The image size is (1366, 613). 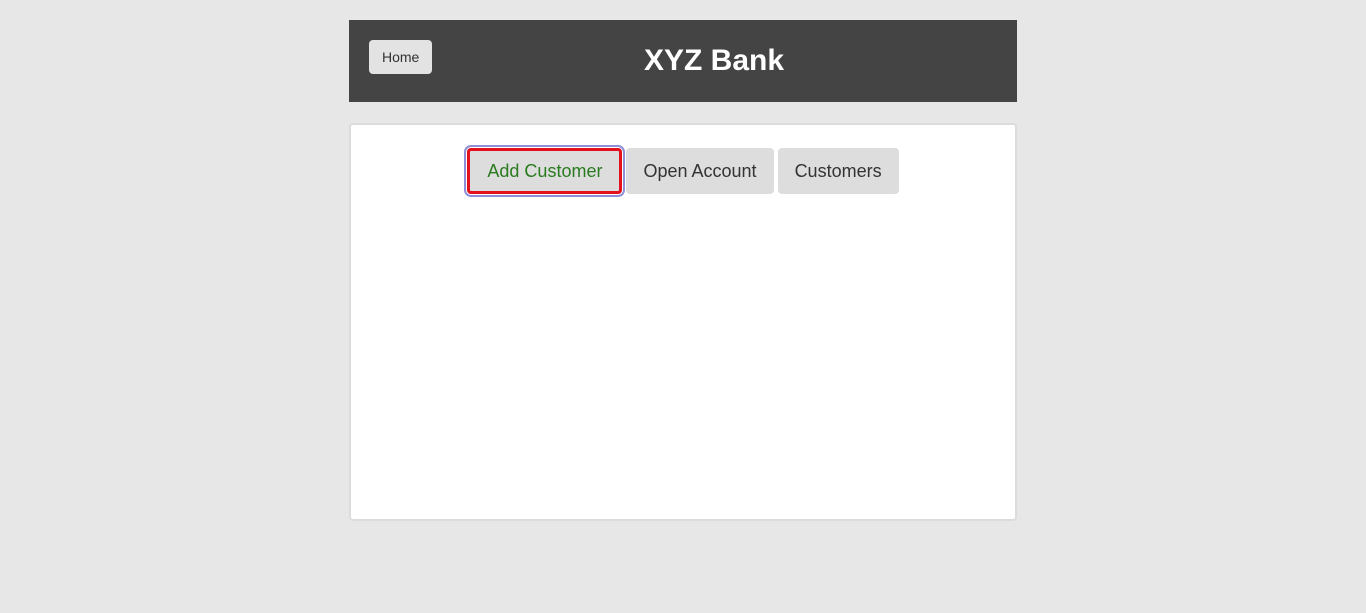 I want to click on open-account-button: Open Account, so click(x=700, y=171).